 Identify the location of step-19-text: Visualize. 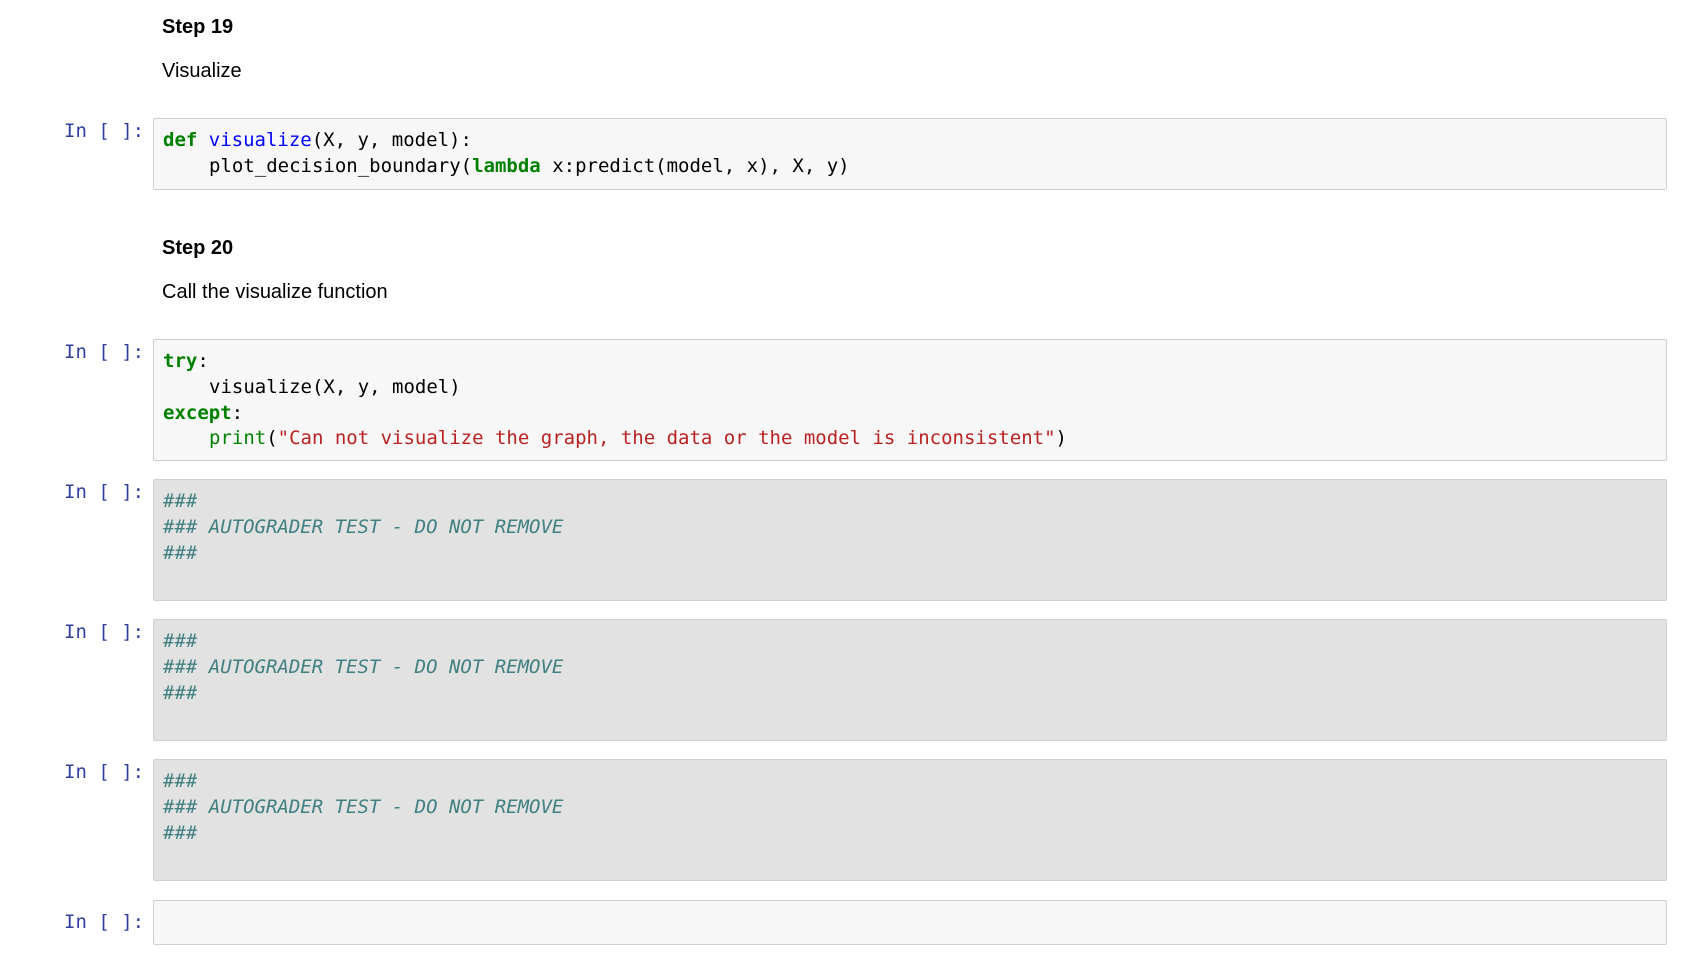
(202, 71).